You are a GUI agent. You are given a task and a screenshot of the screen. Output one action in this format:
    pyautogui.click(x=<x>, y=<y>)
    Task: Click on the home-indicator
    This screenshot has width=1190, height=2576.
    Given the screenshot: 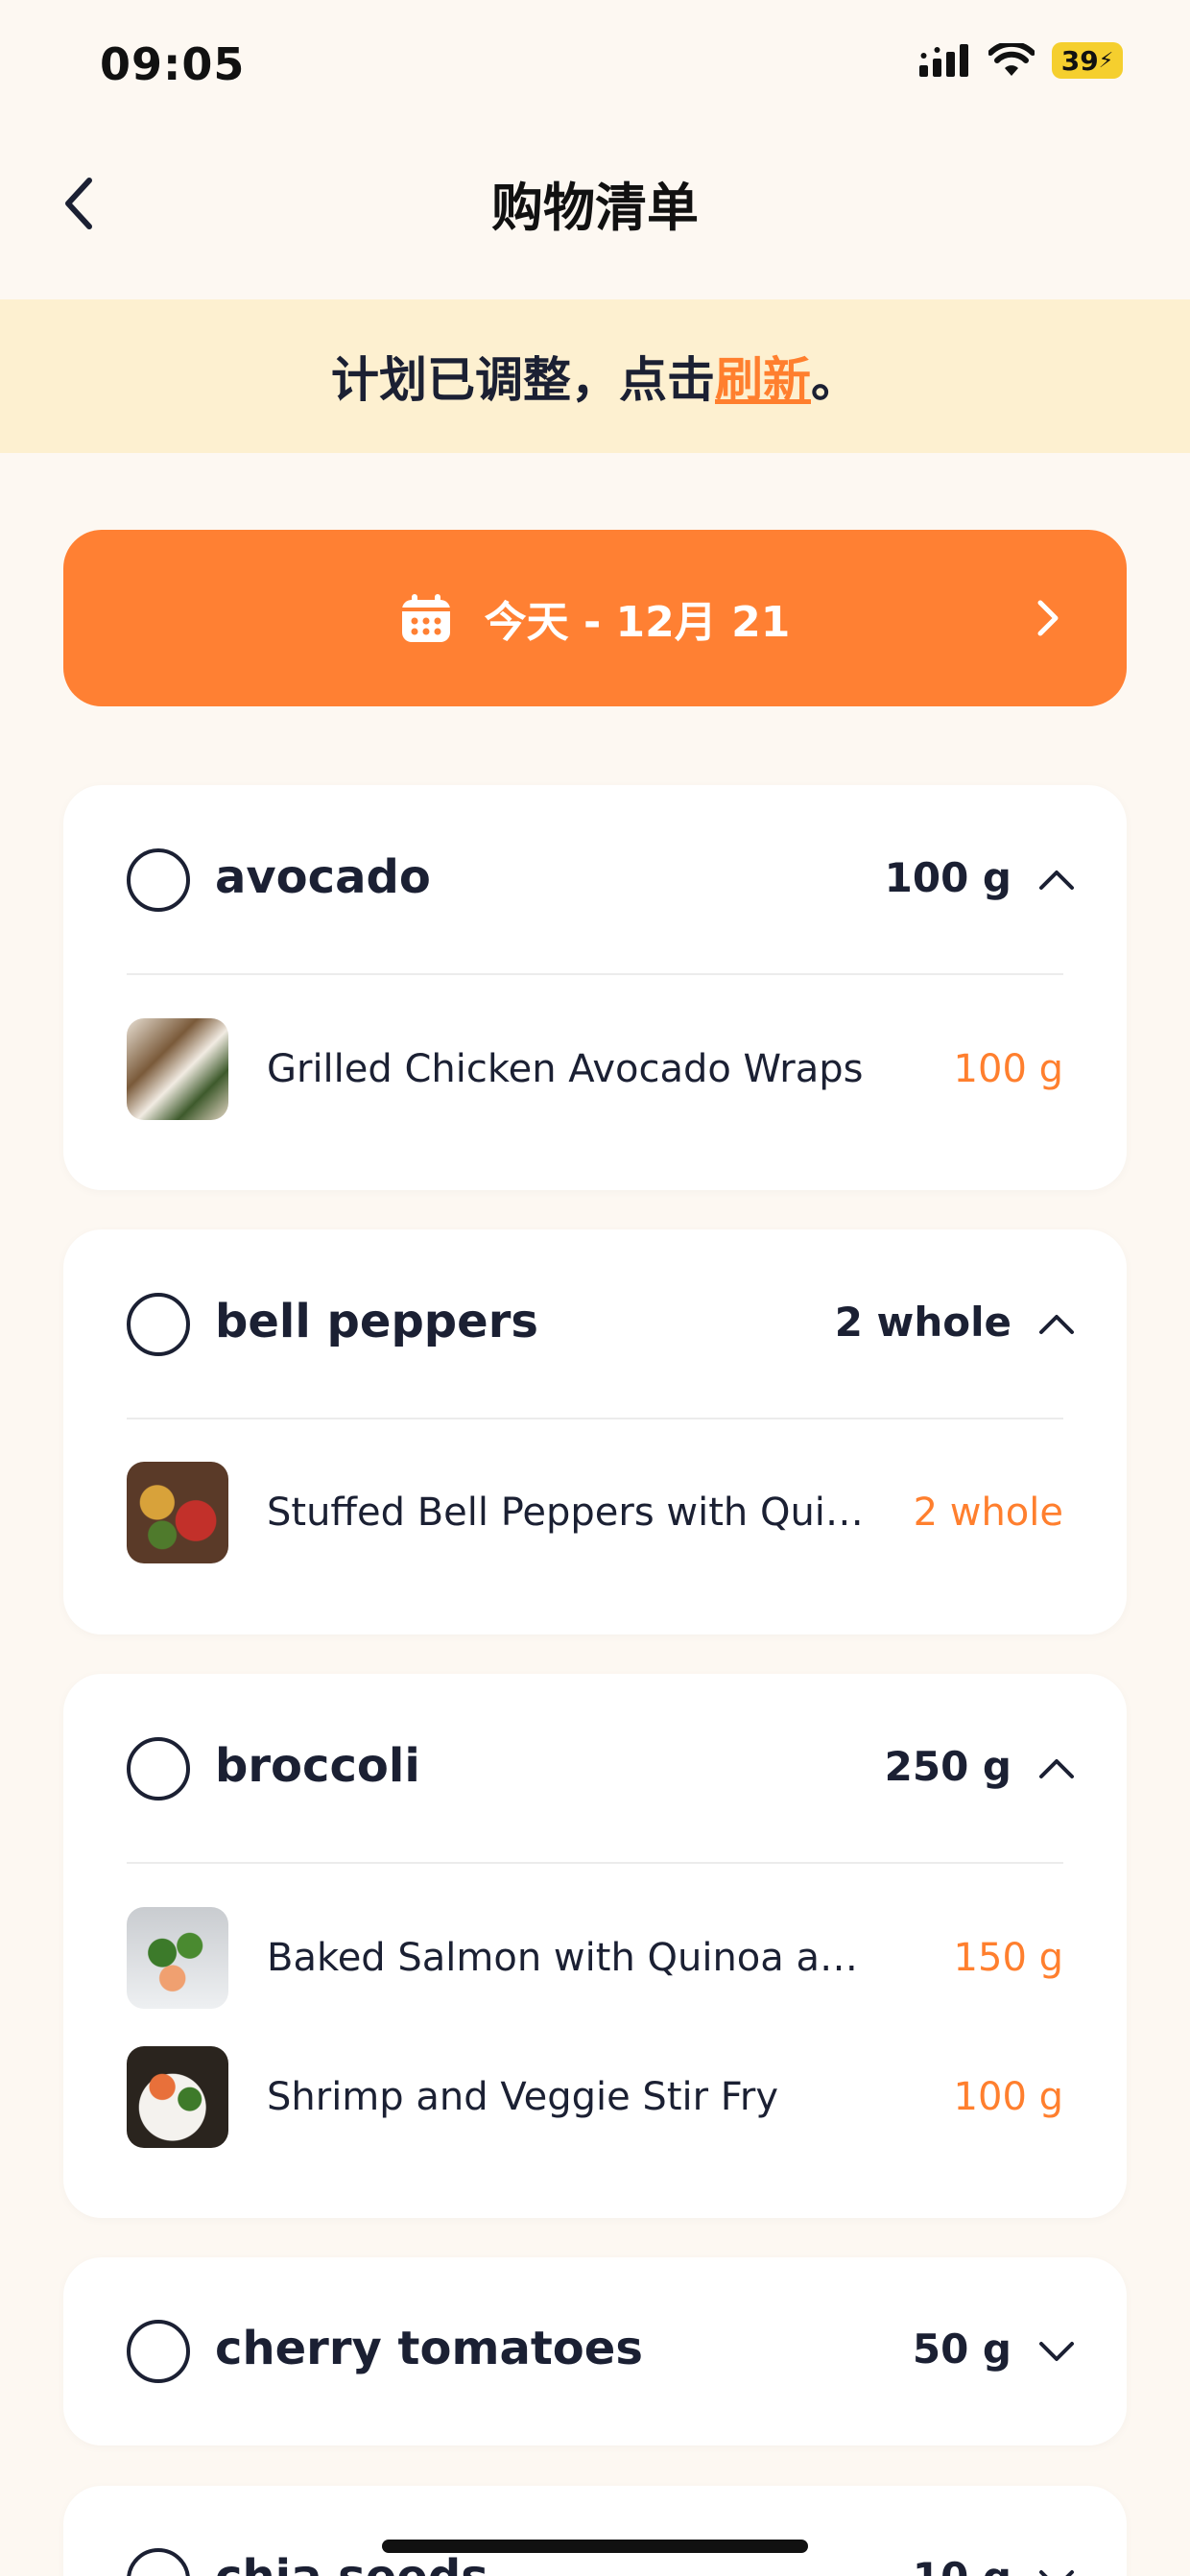 What is the action you would take?
    pyautogui.click(x=595, y=2546)
    